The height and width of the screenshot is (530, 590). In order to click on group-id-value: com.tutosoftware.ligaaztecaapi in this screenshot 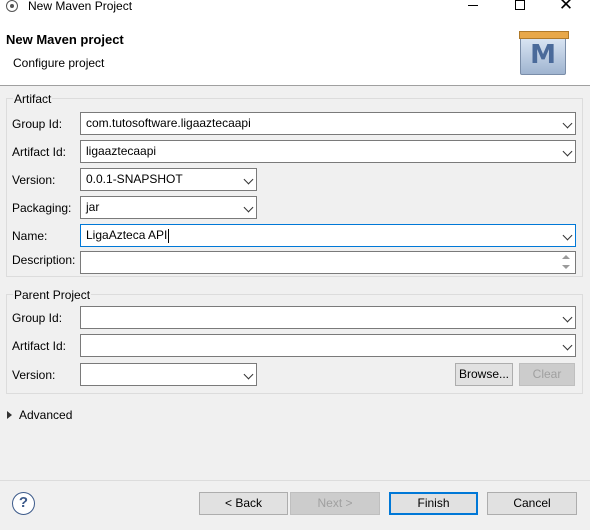, I will do `click(168, 123)`.